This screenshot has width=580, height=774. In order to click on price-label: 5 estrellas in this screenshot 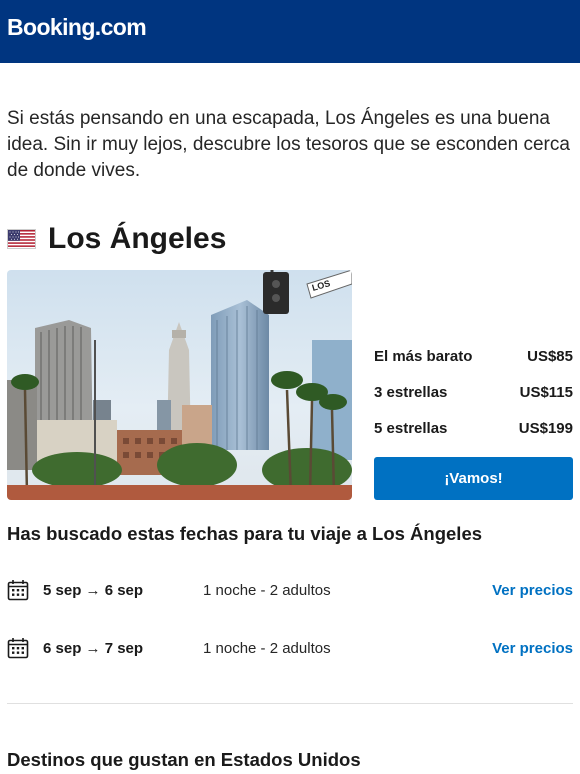, I will do `click(411, 428)`.